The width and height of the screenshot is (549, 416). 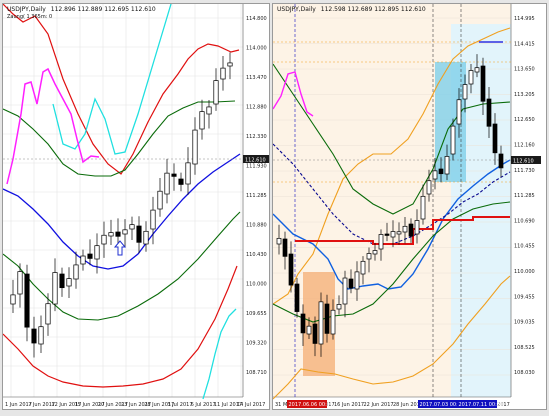 I want to click on right-date-tag: 2017.06.06 00:00, so click(x=311, y=405).